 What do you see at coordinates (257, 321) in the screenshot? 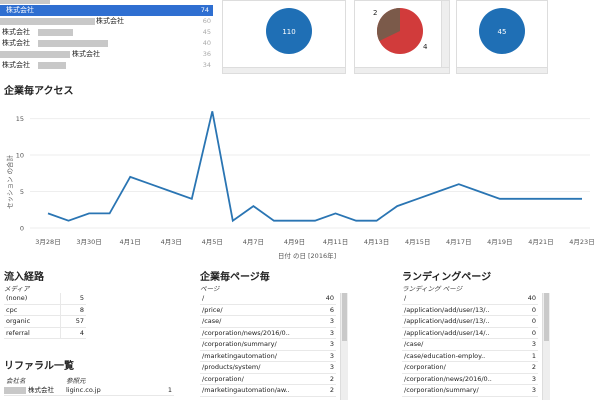
I see `page-path: /case/` at bounding box center [257, 321].